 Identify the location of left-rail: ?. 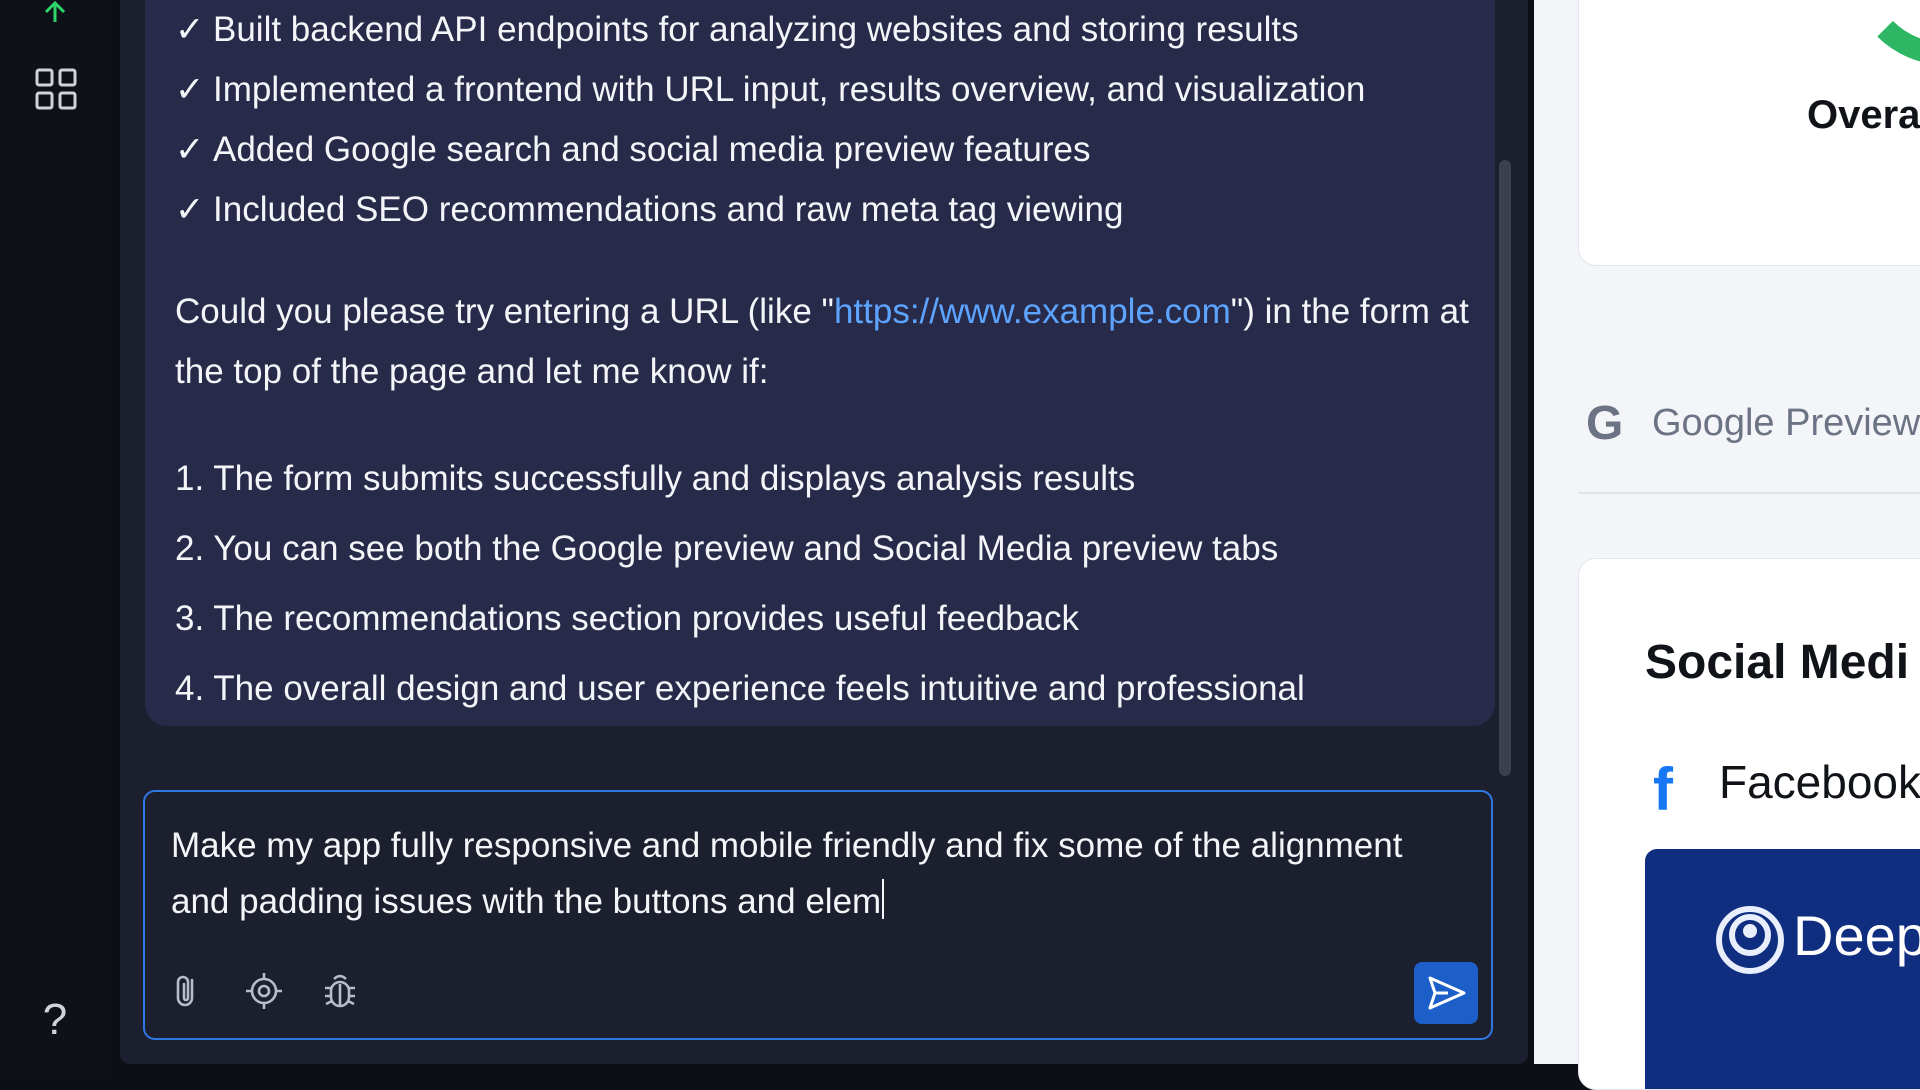
(56, 540).